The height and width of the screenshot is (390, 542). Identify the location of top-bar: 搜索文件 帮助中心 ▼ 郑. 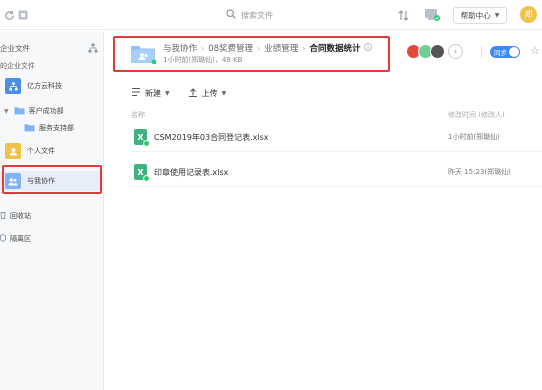
(271, 15).